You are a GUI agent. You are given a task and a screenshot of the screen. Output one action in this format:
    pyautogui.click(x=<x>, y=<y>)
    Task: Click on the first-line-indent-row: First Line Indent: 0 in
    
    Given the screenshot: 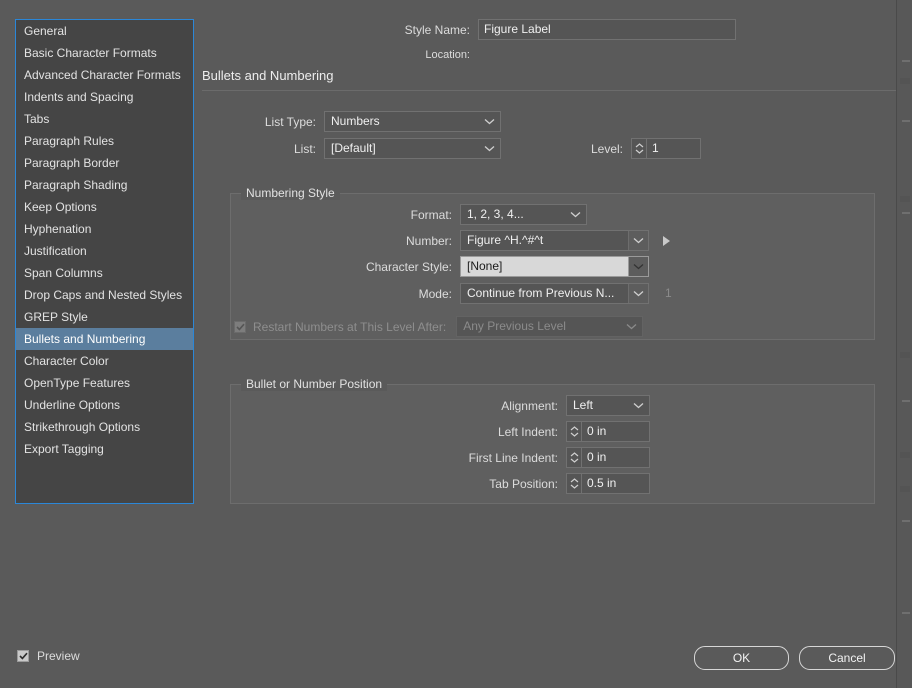 What is the action you would take?
    pyautogui.click(x=548, y=457)
    